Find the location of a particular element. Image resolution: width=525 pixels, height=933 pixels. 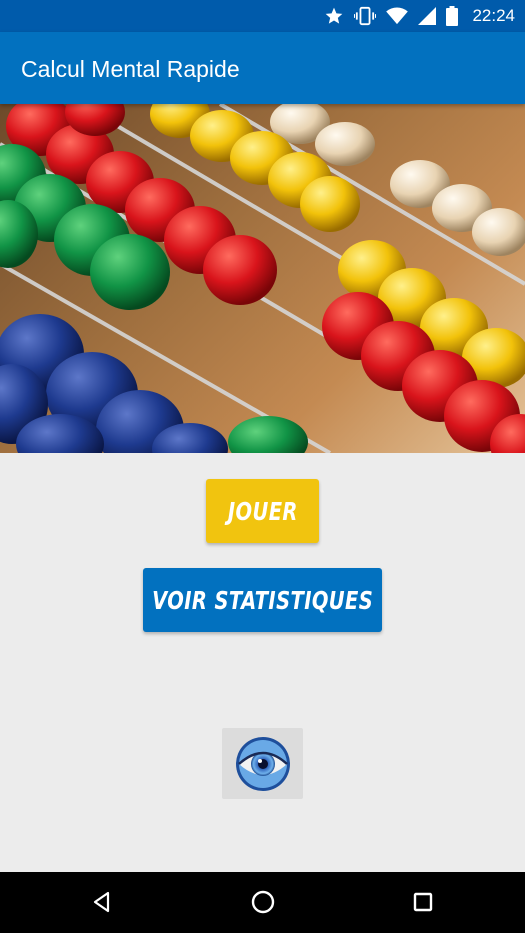

navigation-bar is located at coordinates (262, 902).